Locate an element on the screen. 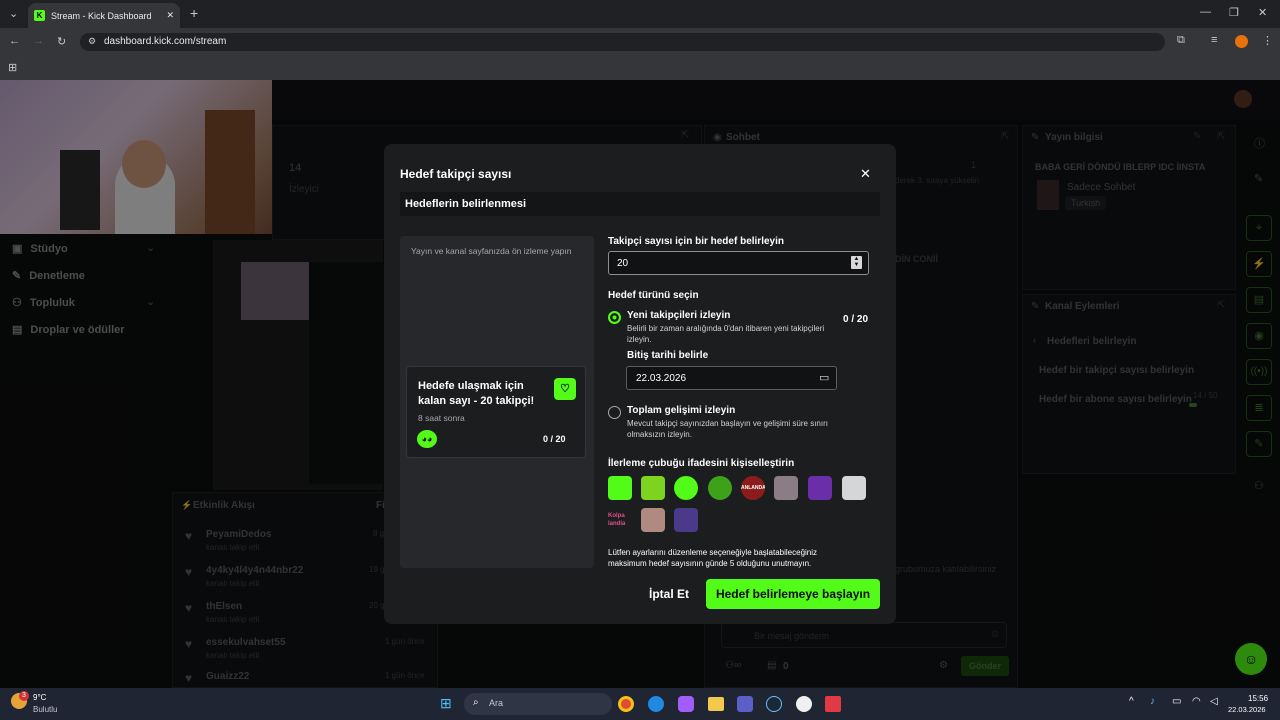  weather-temp: 9°C is located at coordinates (40, 697).